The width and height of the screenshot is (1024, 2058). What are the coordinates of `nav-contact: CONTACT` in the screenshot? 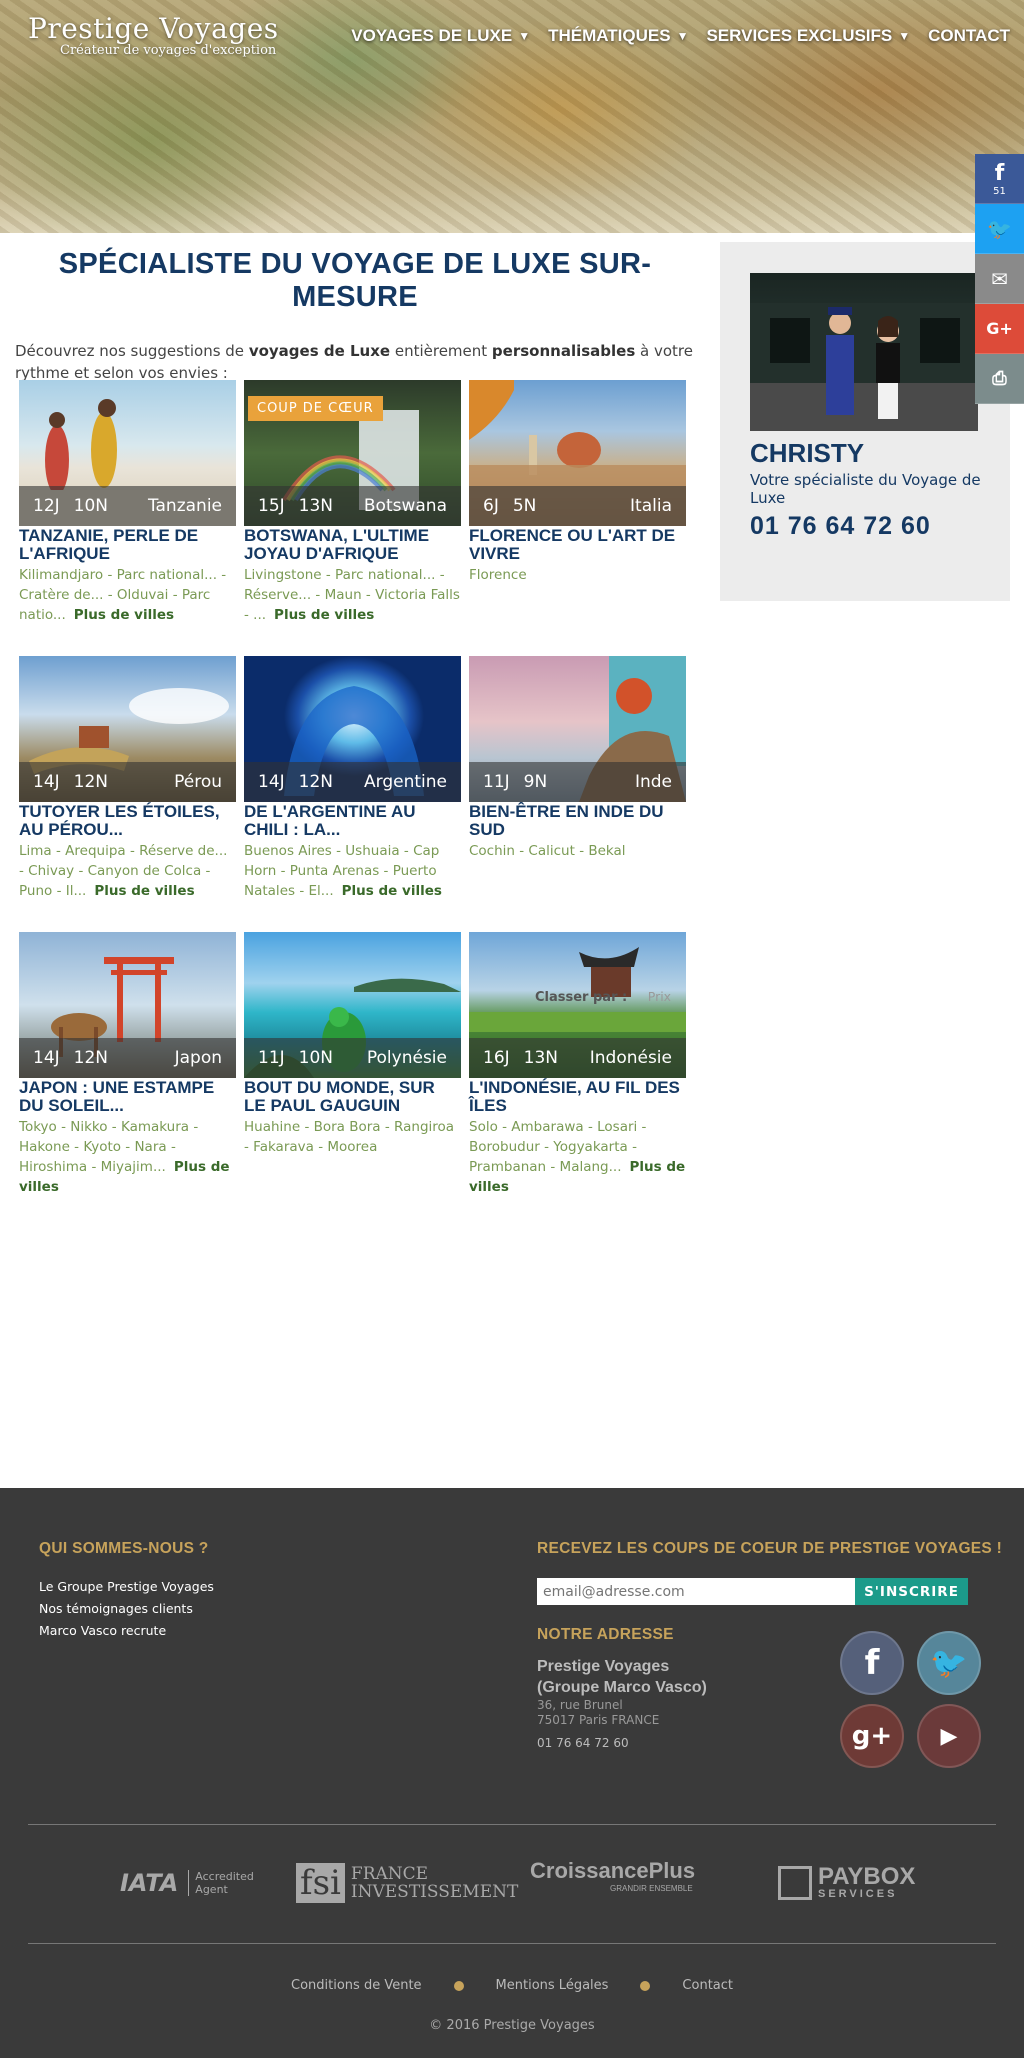 It's located at (969, 36).